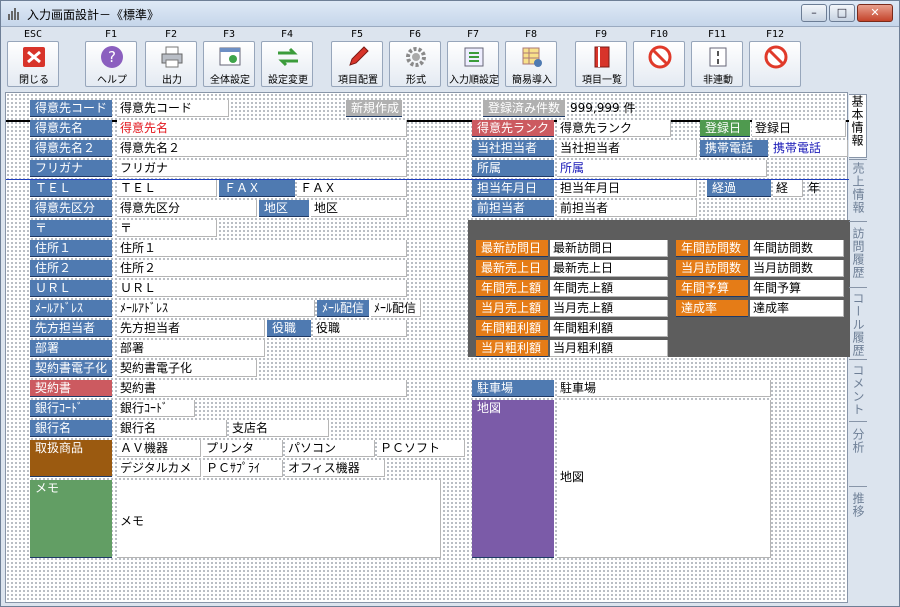  What do you see at coordinates (287, 64) in the screenshot?
I see `change-settings-button: 設定変更` at bounding box center [287, 64].